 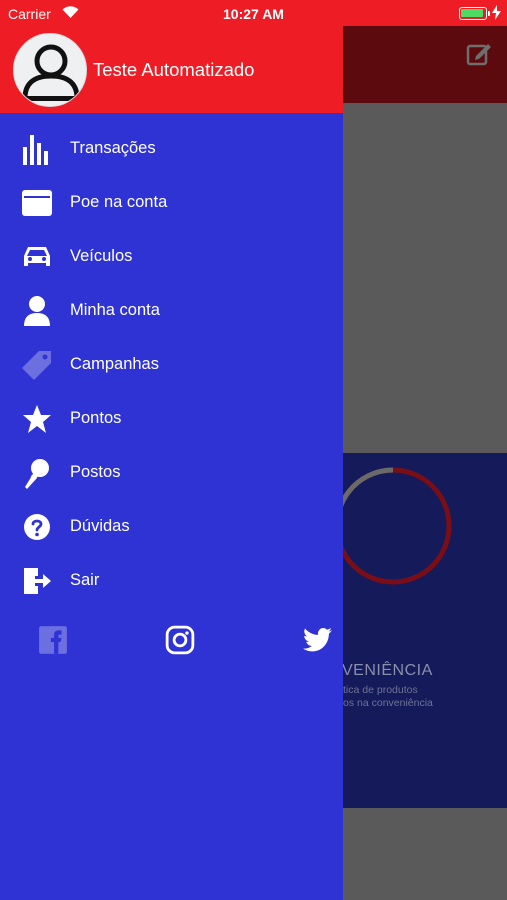 I want to click on menu-label-sair: Sair, so click(x=85, y=580).